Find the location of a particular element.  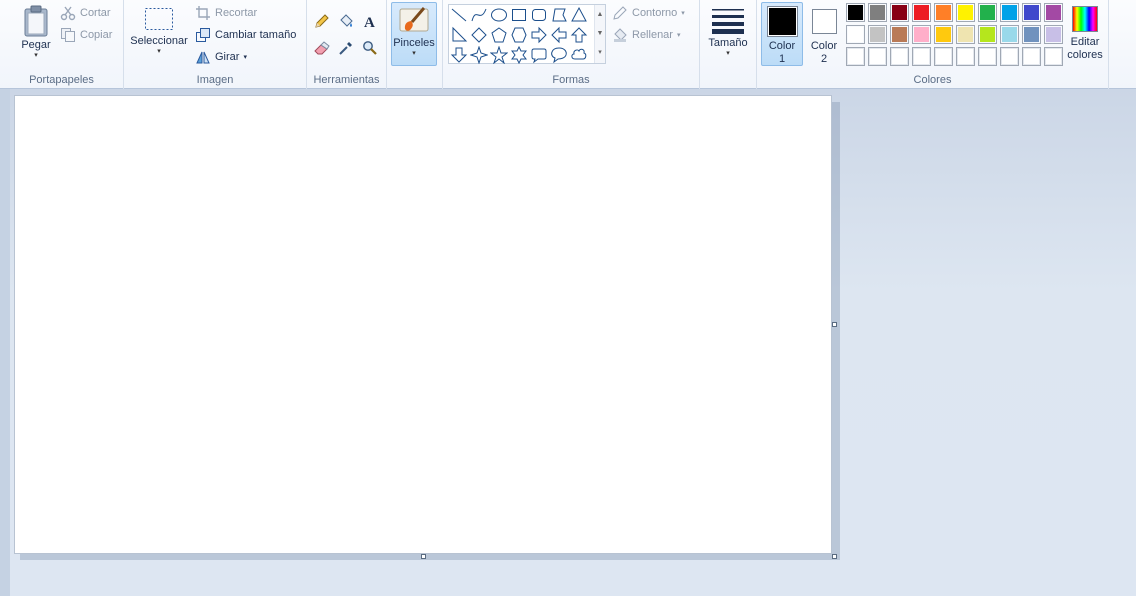

fill-dropdown-icon: ▾ is located at coordinates (679, 35).